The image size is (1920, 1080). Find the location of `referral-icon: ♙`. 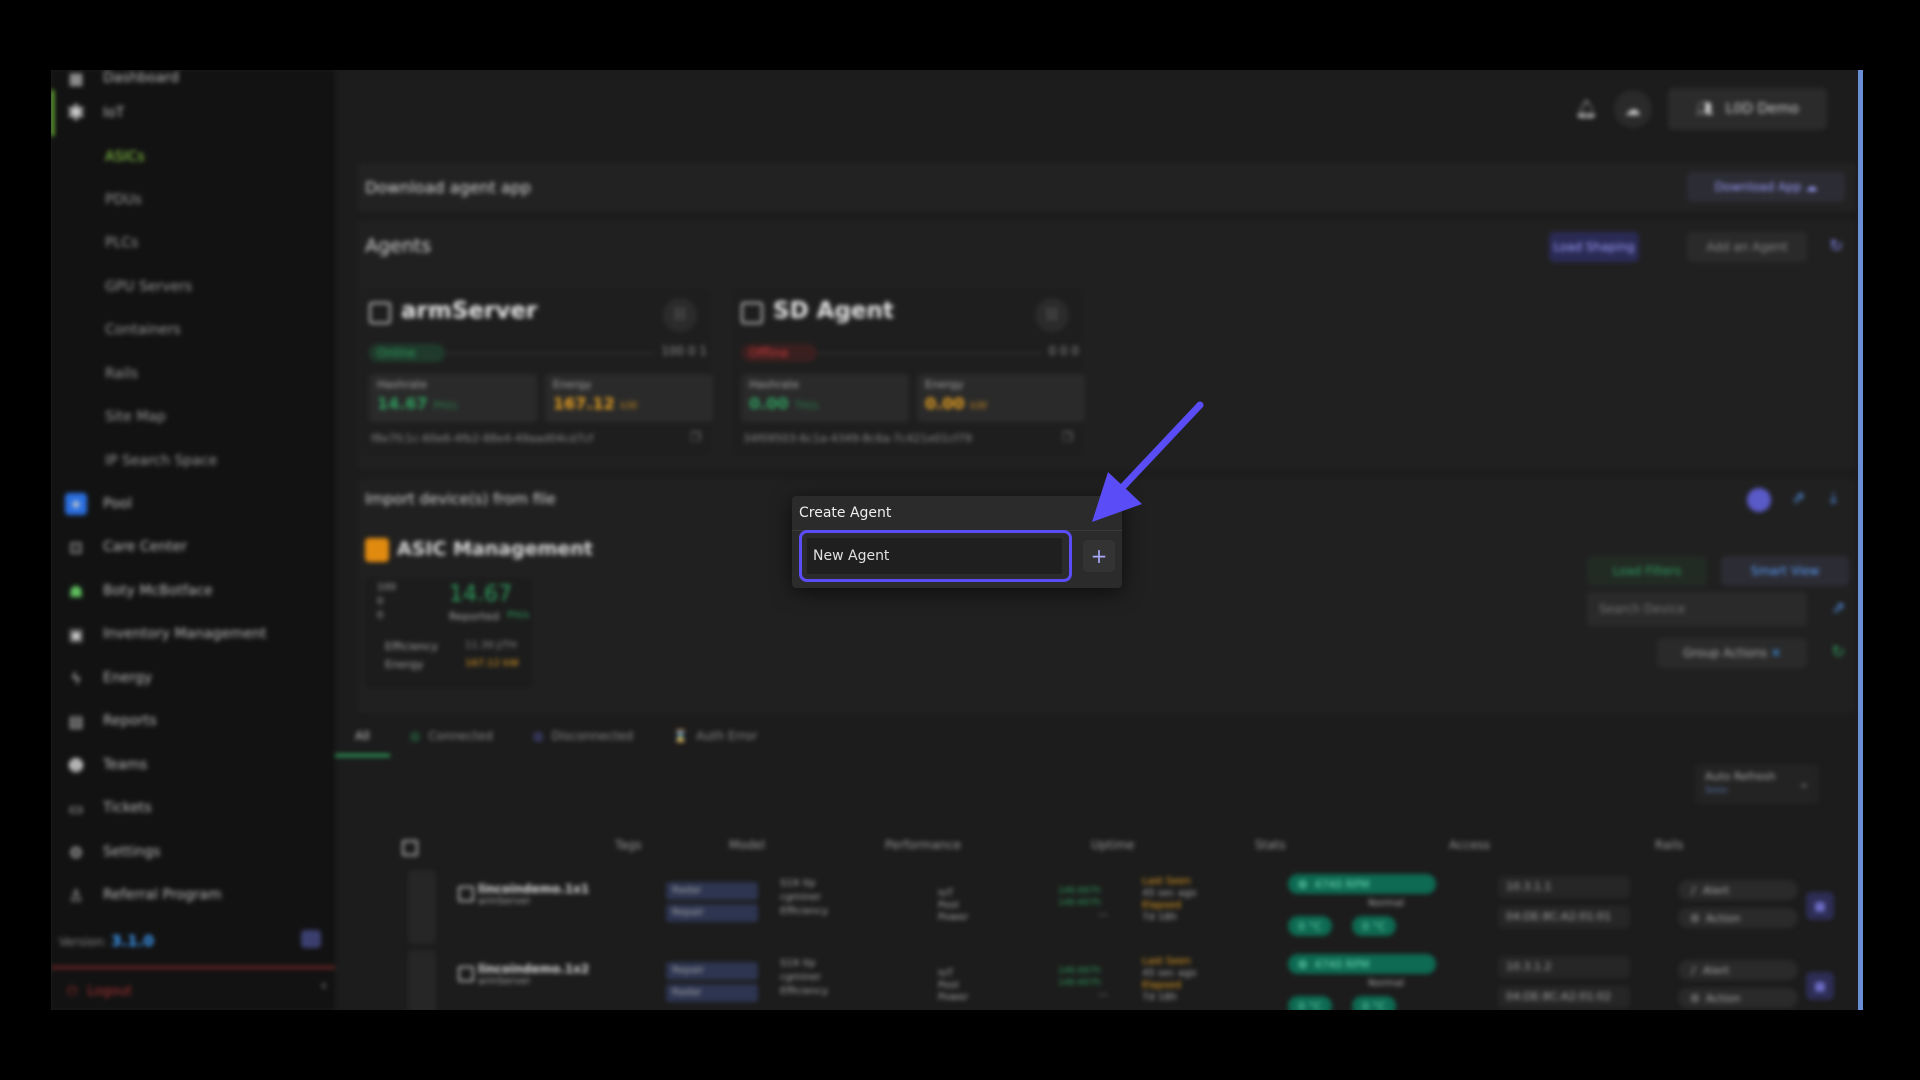

referral-icon: ♙ is located at coordinates (76, 895).